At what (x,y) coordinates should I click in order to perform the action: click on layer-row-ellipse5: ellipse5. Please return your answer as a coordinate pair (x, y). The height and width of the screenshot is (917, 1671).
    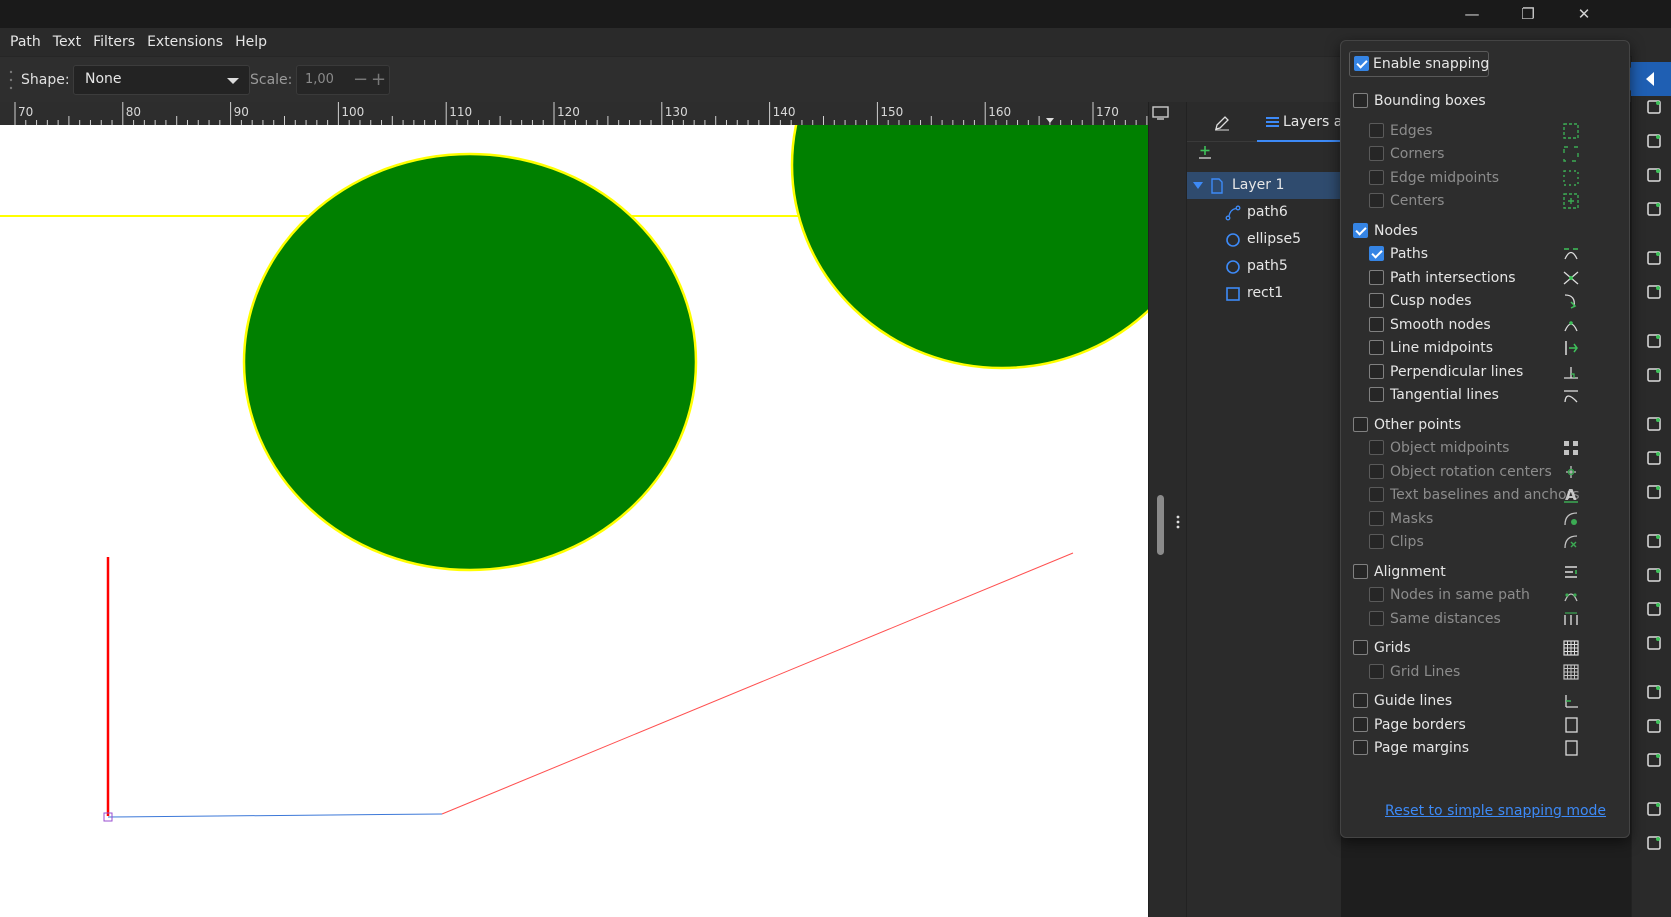
    Looking at the image, I should click on (1264, 239).